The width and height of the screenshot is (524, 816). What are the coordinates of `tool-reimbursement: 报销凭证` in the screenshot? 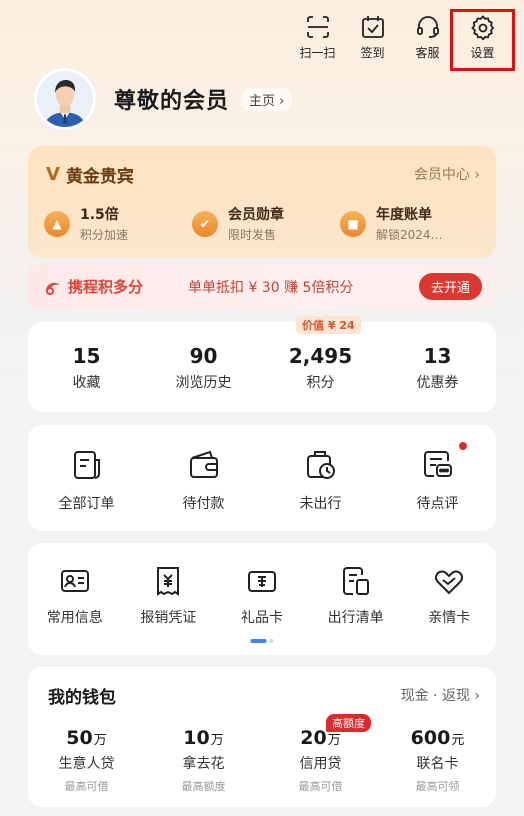 It's located at (169, 596).